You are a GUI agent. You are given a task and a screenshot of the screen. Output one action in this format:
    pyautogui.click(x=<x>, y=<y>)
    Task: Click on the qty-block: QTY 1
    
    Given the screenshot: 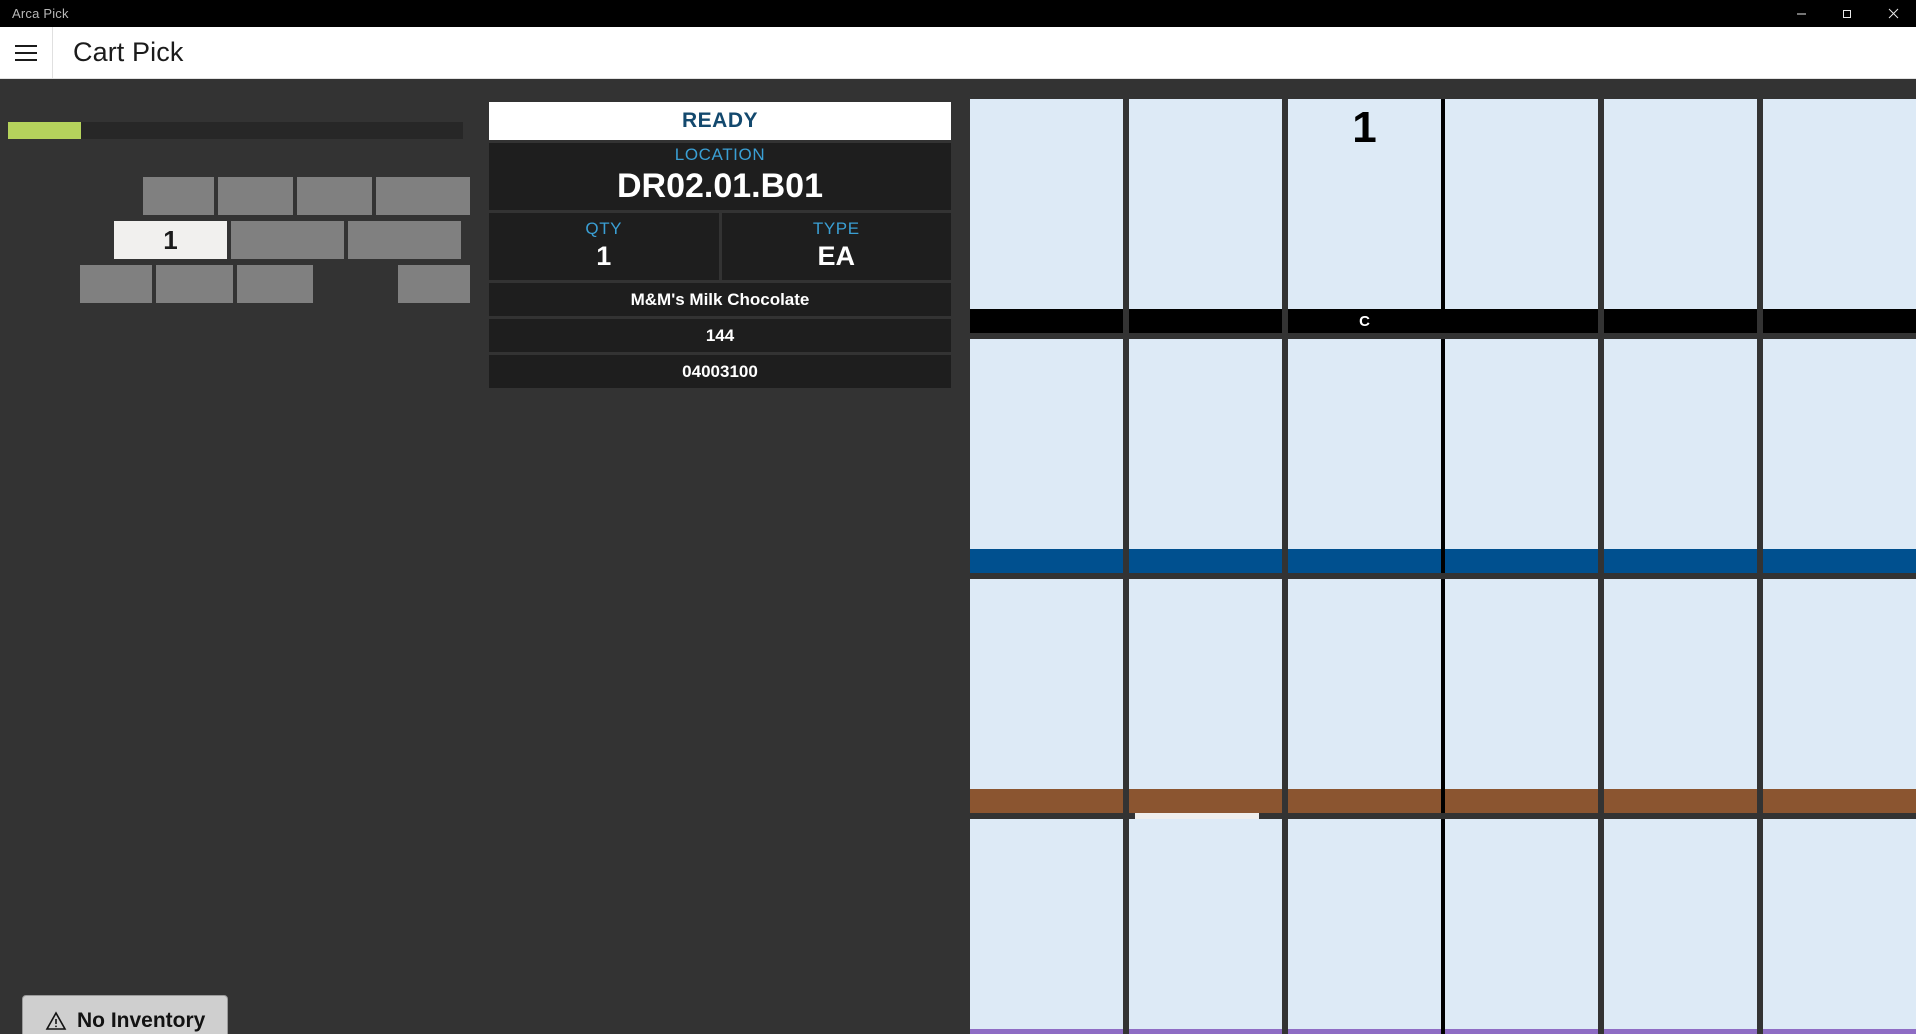 What is the action you would take?
    pyautogui.click(x=604, y=246)
    